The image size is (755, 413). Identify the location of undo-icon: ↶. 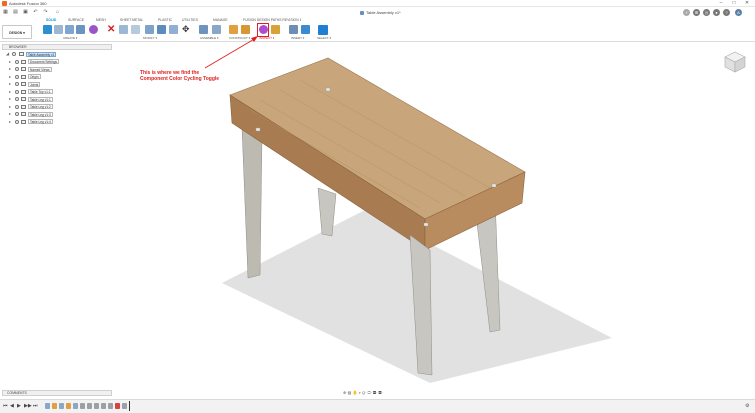
(35, 12).